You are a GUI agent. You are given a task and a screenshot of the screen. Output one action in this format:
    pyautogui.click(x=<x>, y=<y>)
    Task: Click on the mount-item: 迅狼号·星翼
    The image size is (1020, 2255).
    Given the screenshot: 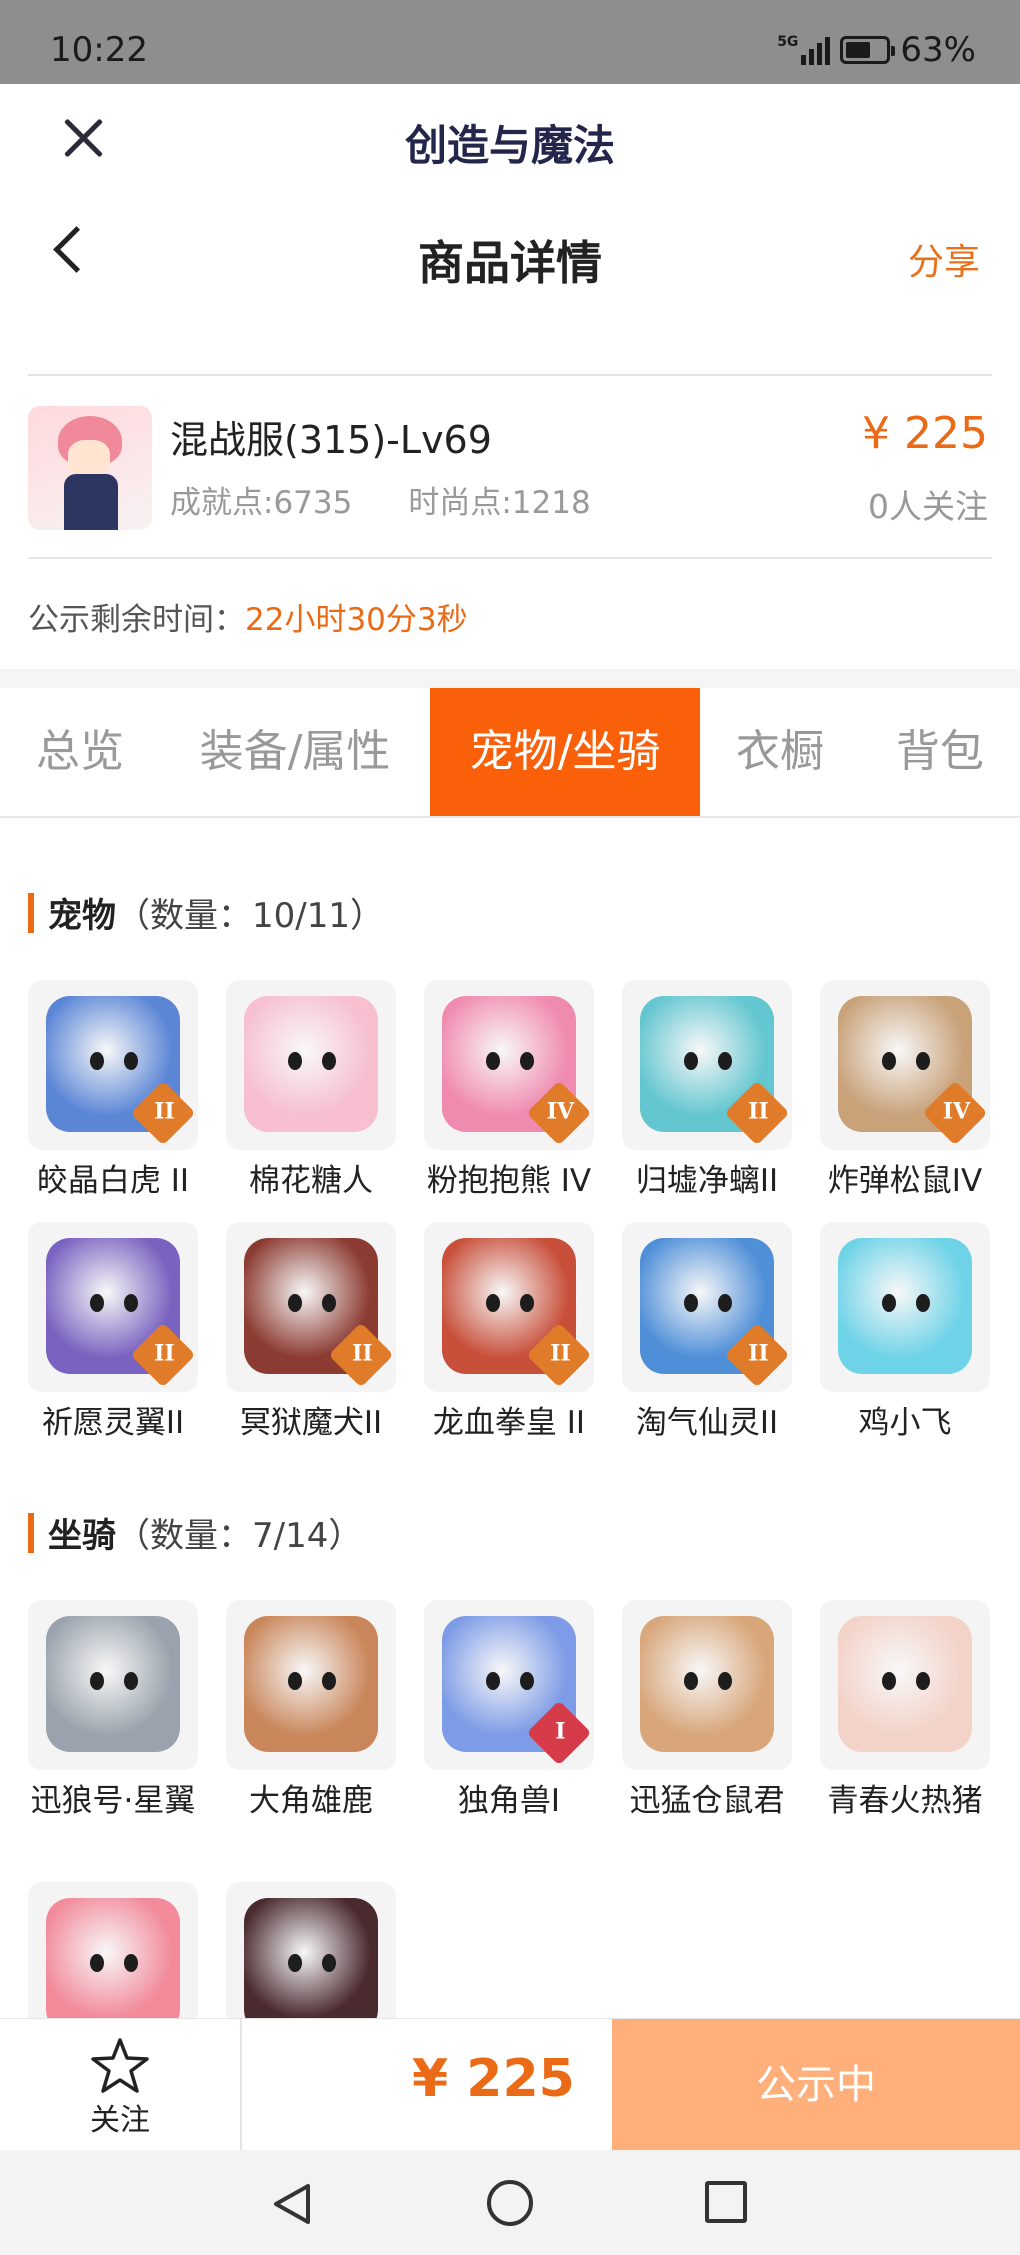 What is the action you would take?
    pyautogui.click(x=113, y=1711)
    